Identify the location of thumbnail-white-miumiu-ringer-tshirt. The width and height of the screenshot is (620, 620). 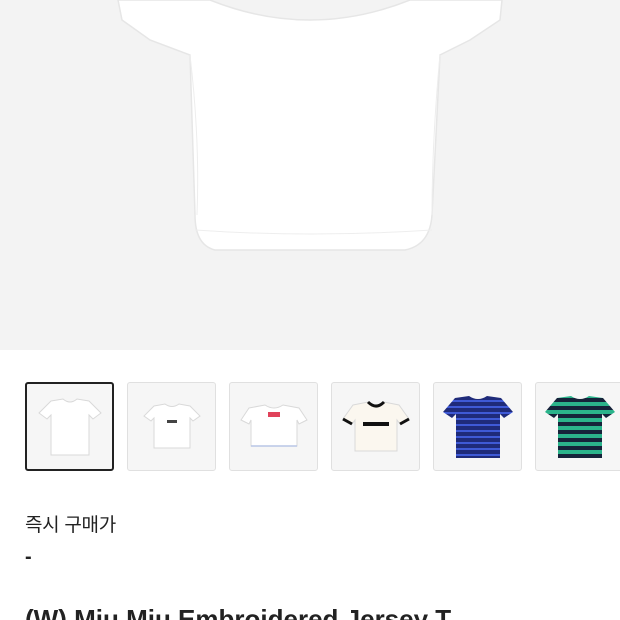
(375, 426).